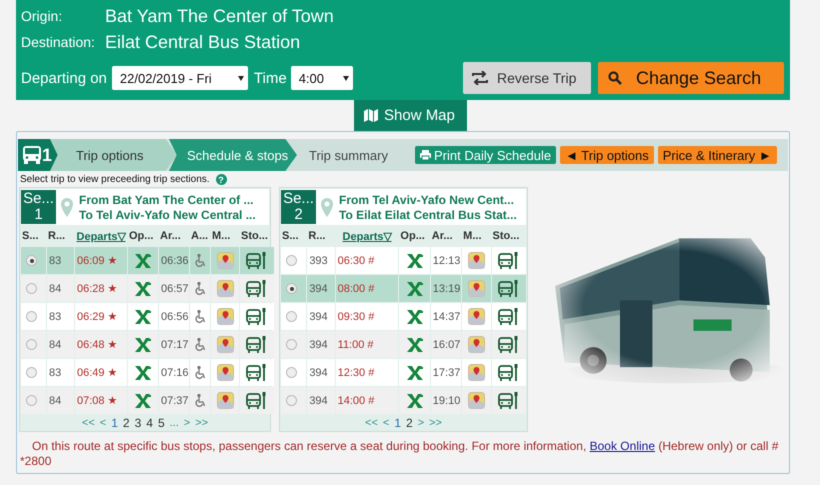 Image resolution: width=820 pixels, height=485 pixels. What do you see at coordinates (233, 155) in the screenshot?
I see `step-tab: Schedule & stops` at bounding box center [233, 155].